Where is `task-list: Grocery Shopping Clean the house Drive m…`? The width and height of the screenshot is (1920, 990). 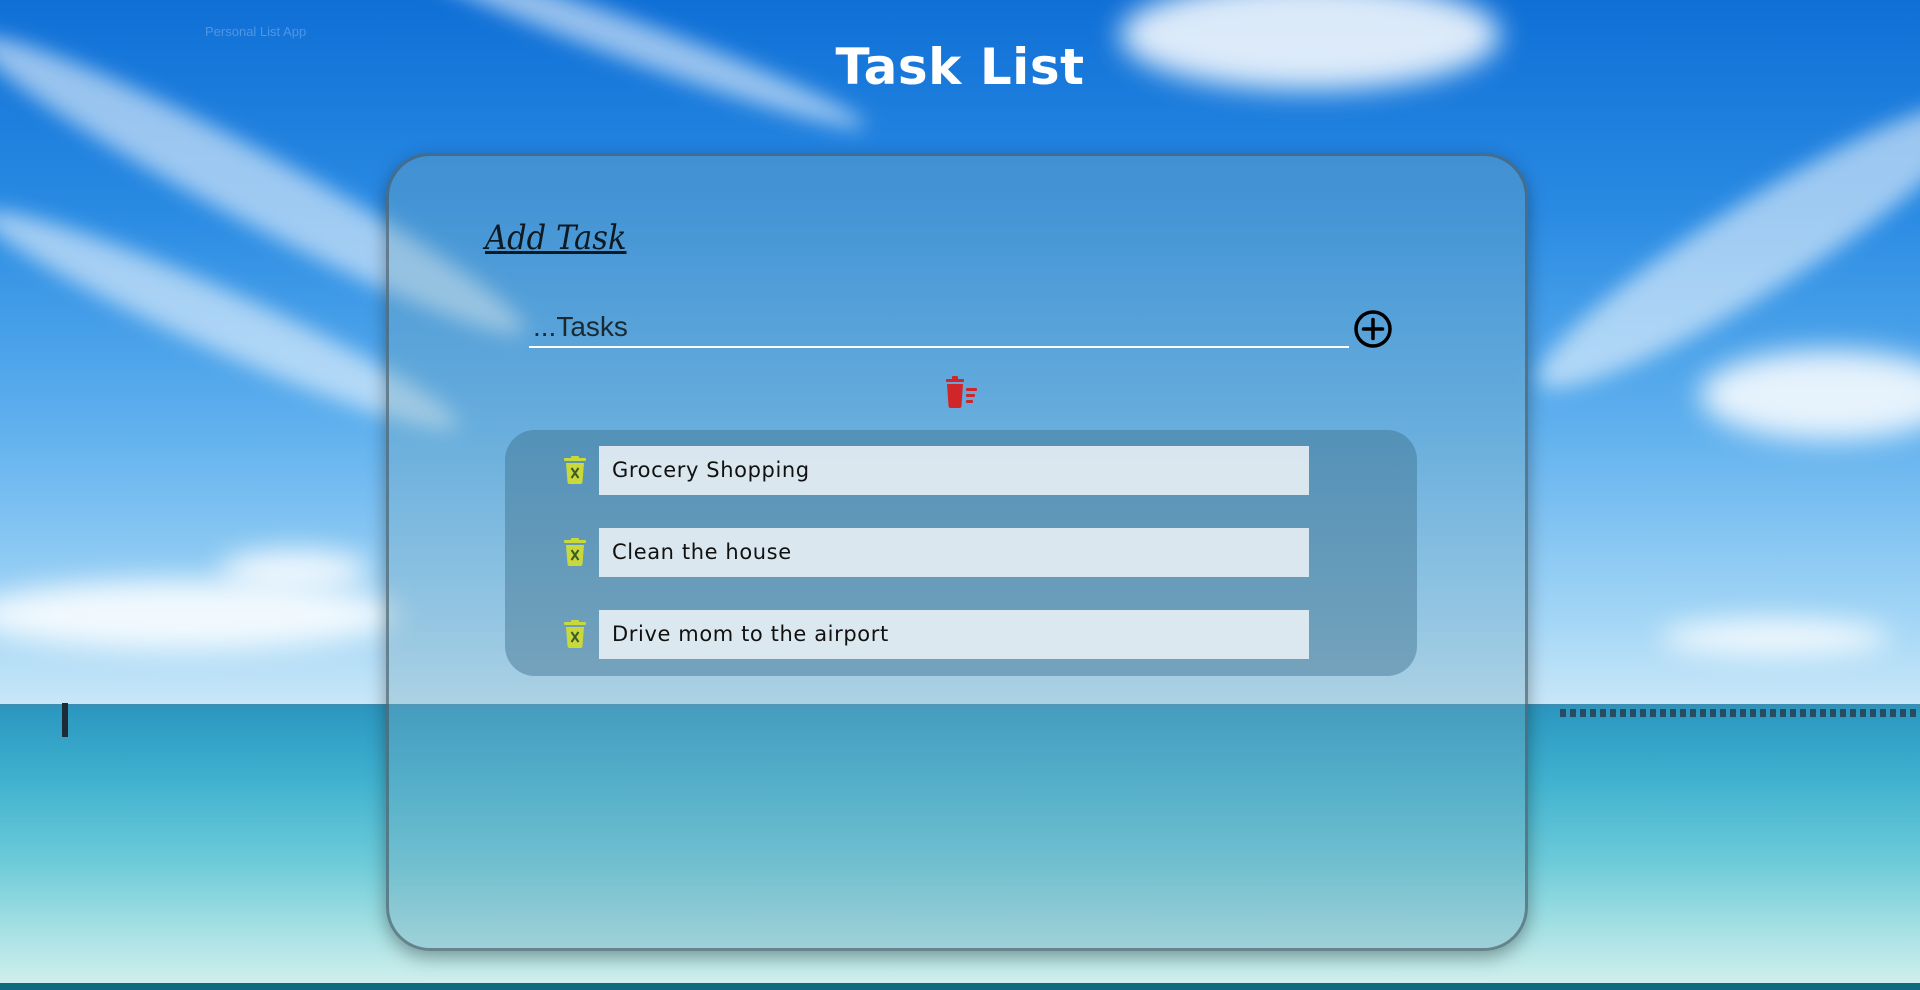 task-list: Grocery Shopping Clean the house Drive m… is located at coordinates (961, 553).